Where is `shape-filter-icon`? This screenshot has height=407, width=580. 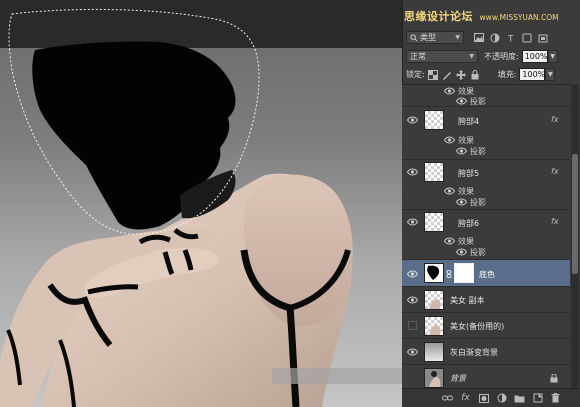
shape-filter-icon is located at coordinates (527, 38).